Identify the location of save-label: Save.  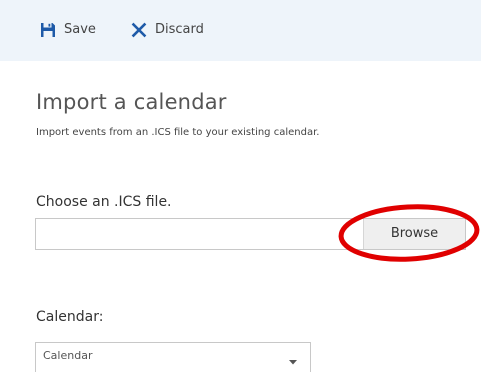
(80, 29).